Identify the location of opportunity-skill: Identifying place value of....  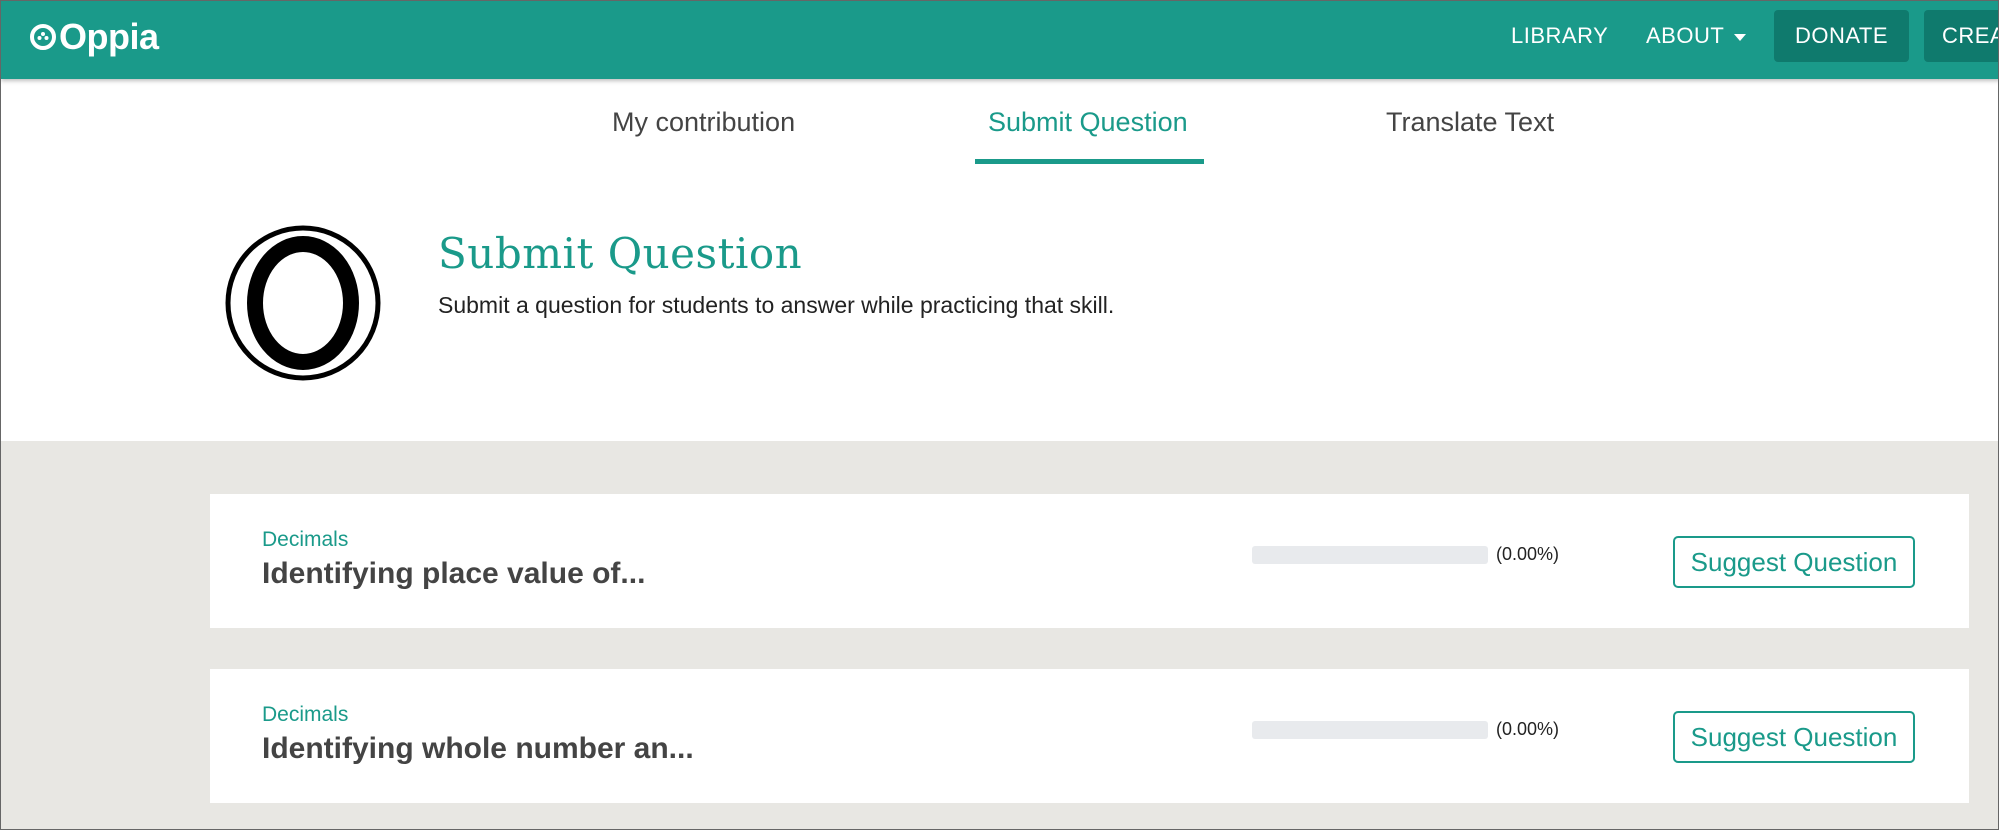
(454, 573).